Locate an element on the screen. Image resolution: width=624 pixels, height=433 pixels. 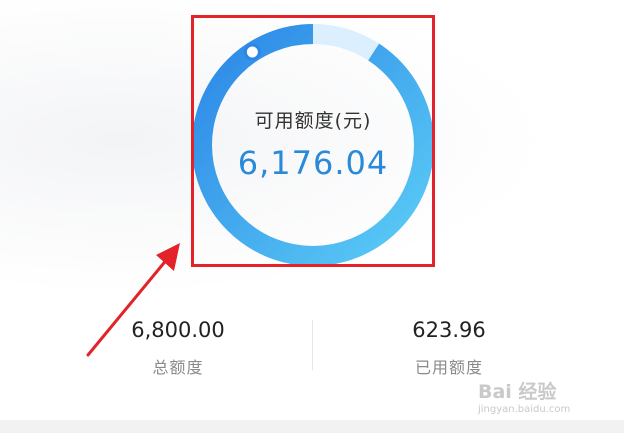
used-credit-value: 623.96 is located at coordinates (449, 330).